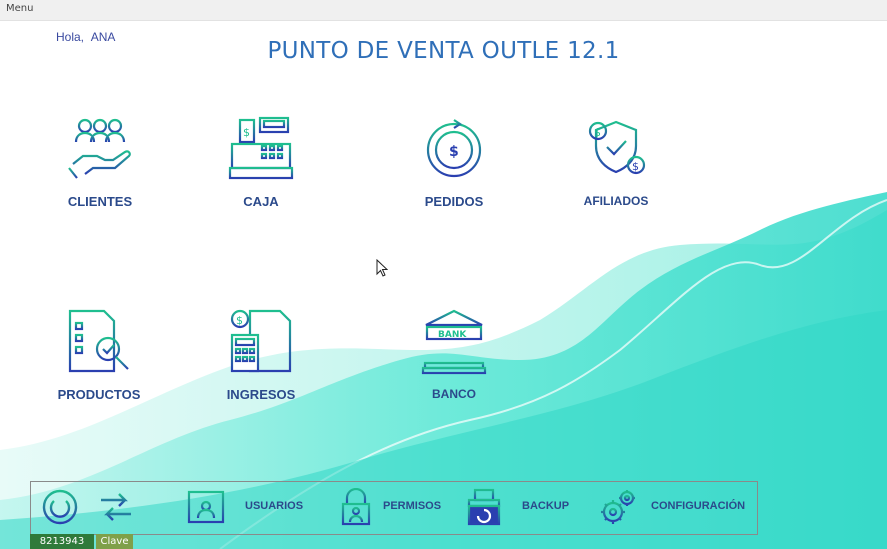 The image size is (887, 549). I want to click on tile-label: CAJA, so click(261, 201).